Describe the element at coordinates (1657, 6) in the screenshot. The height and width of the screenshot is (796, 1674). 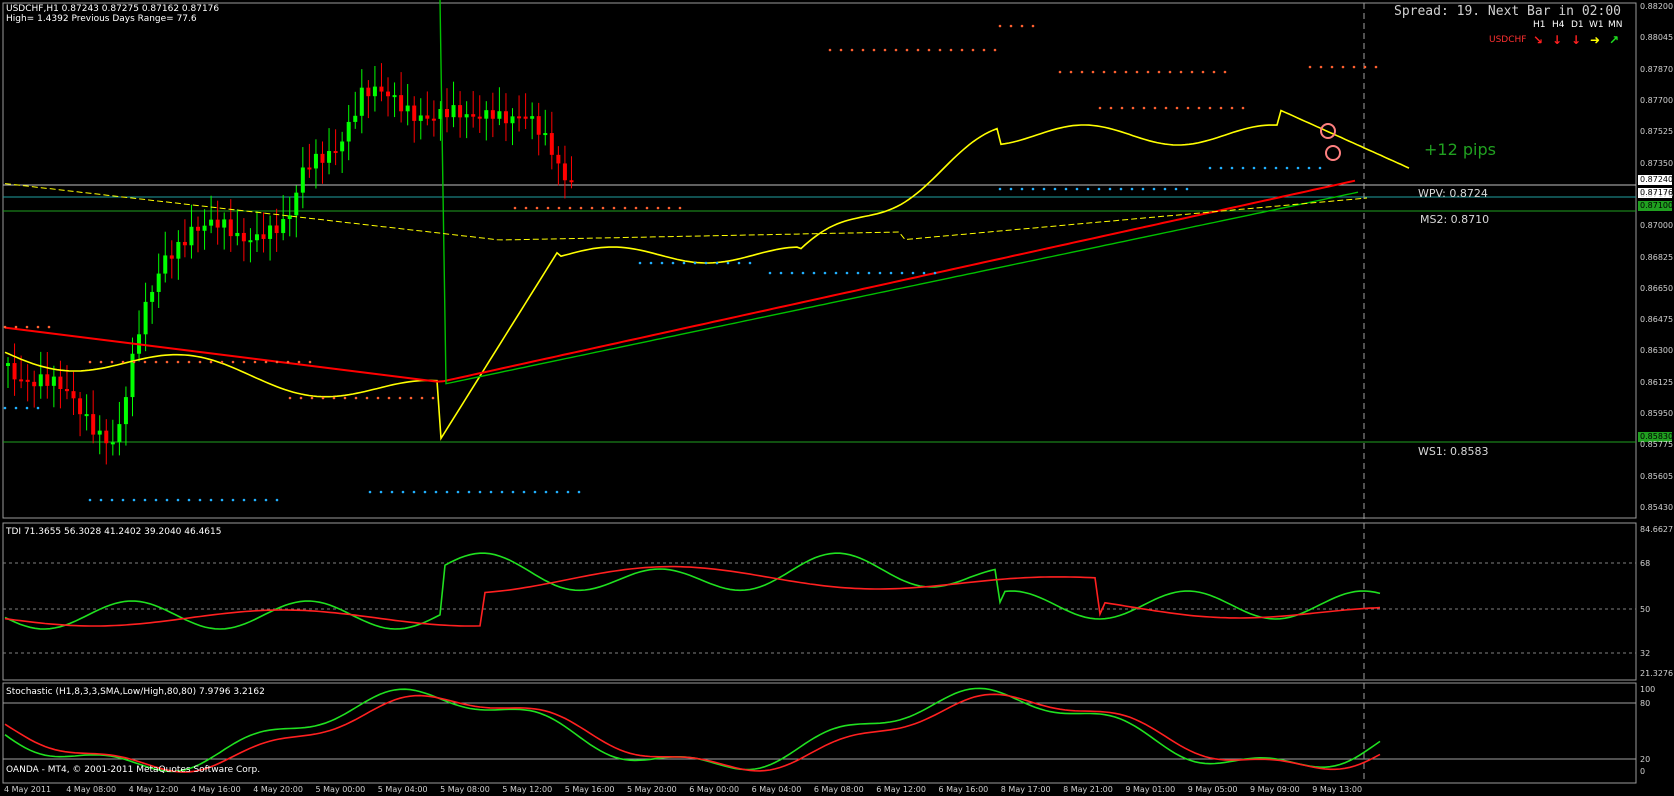
I see `price-tick-0: 0.88200` at that location.